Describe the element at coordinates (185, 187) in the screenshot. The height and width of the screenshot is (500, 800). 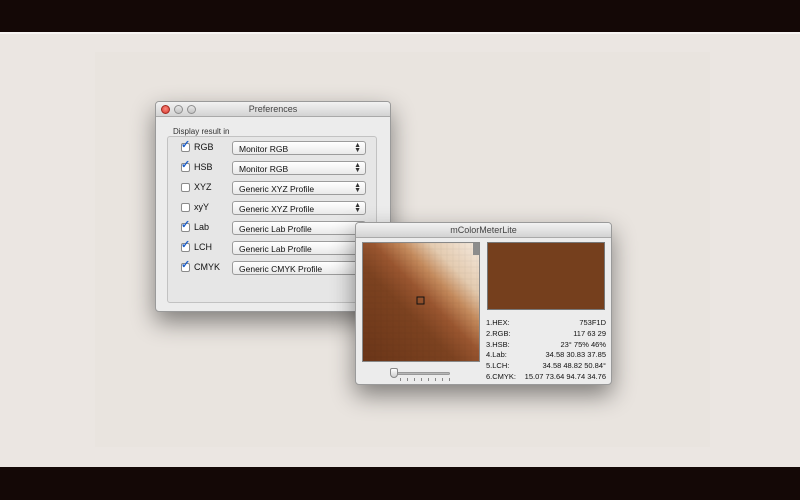
I see `xyz-checkbox` at that location.